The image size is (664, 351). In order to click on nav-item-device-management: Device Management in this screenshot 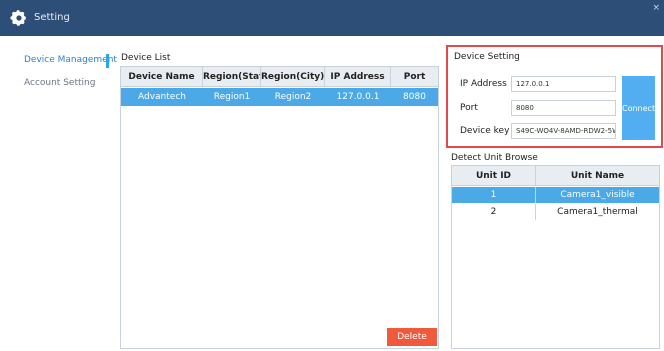, I will do `click(70, 60)`.